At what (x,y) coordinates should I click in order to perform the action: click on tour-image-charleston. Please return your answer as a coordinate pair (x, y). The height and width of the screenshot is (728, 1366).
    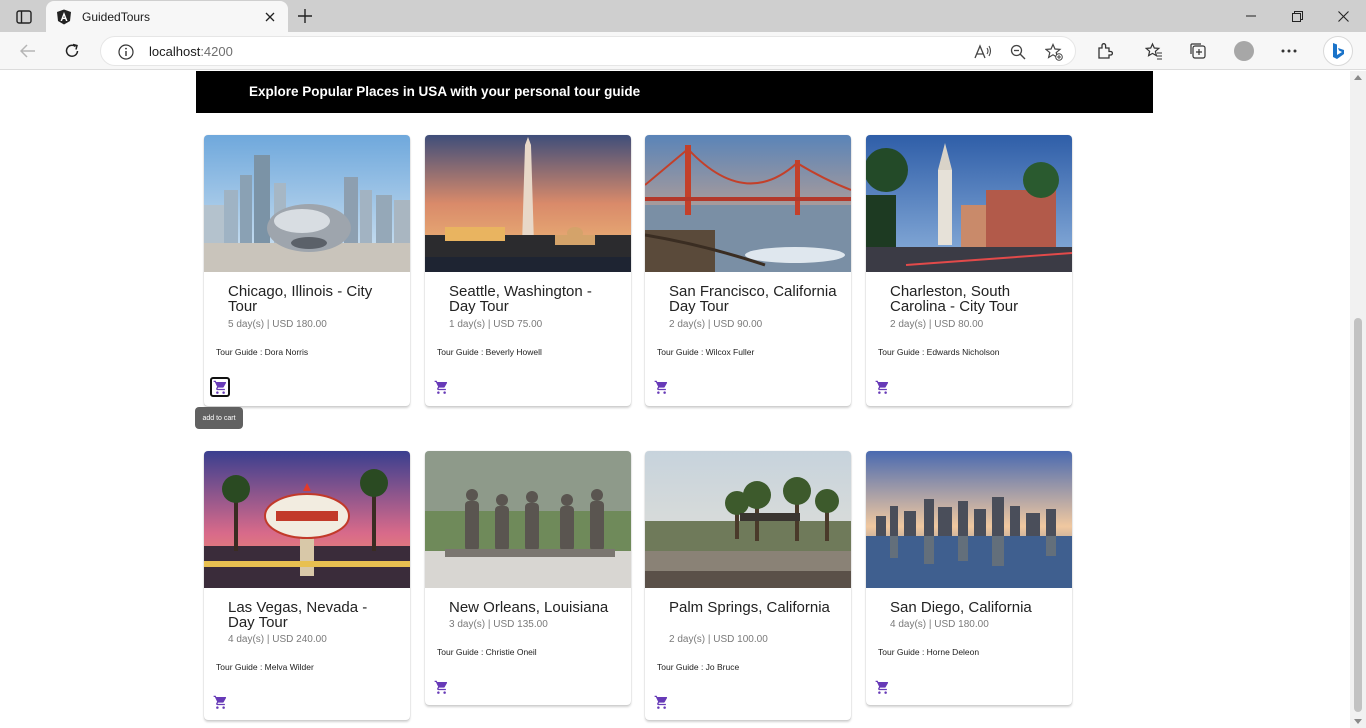
    Looking at the image, I should click on (969, 203).